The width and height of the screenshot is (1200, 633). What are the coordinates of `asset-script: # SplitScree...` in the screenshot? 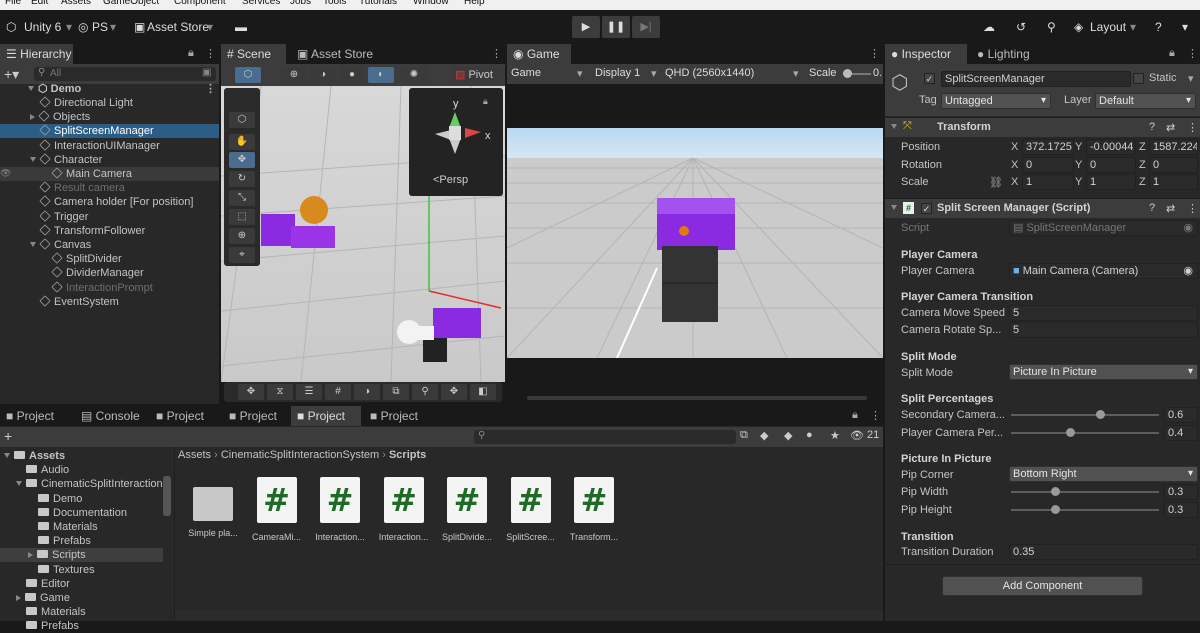 It's located at (531, 509).